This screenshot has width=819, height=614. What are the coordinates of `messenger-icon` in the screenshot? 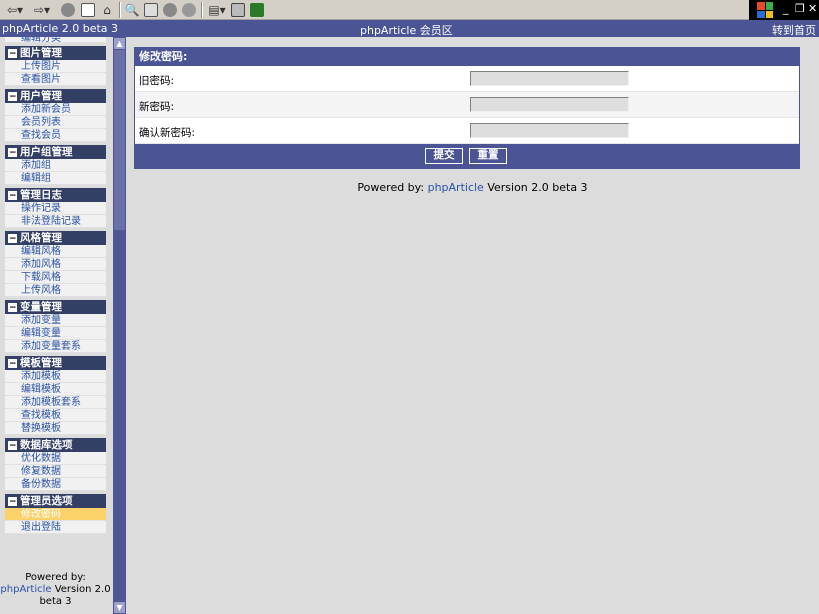 It's located at (257, 10).